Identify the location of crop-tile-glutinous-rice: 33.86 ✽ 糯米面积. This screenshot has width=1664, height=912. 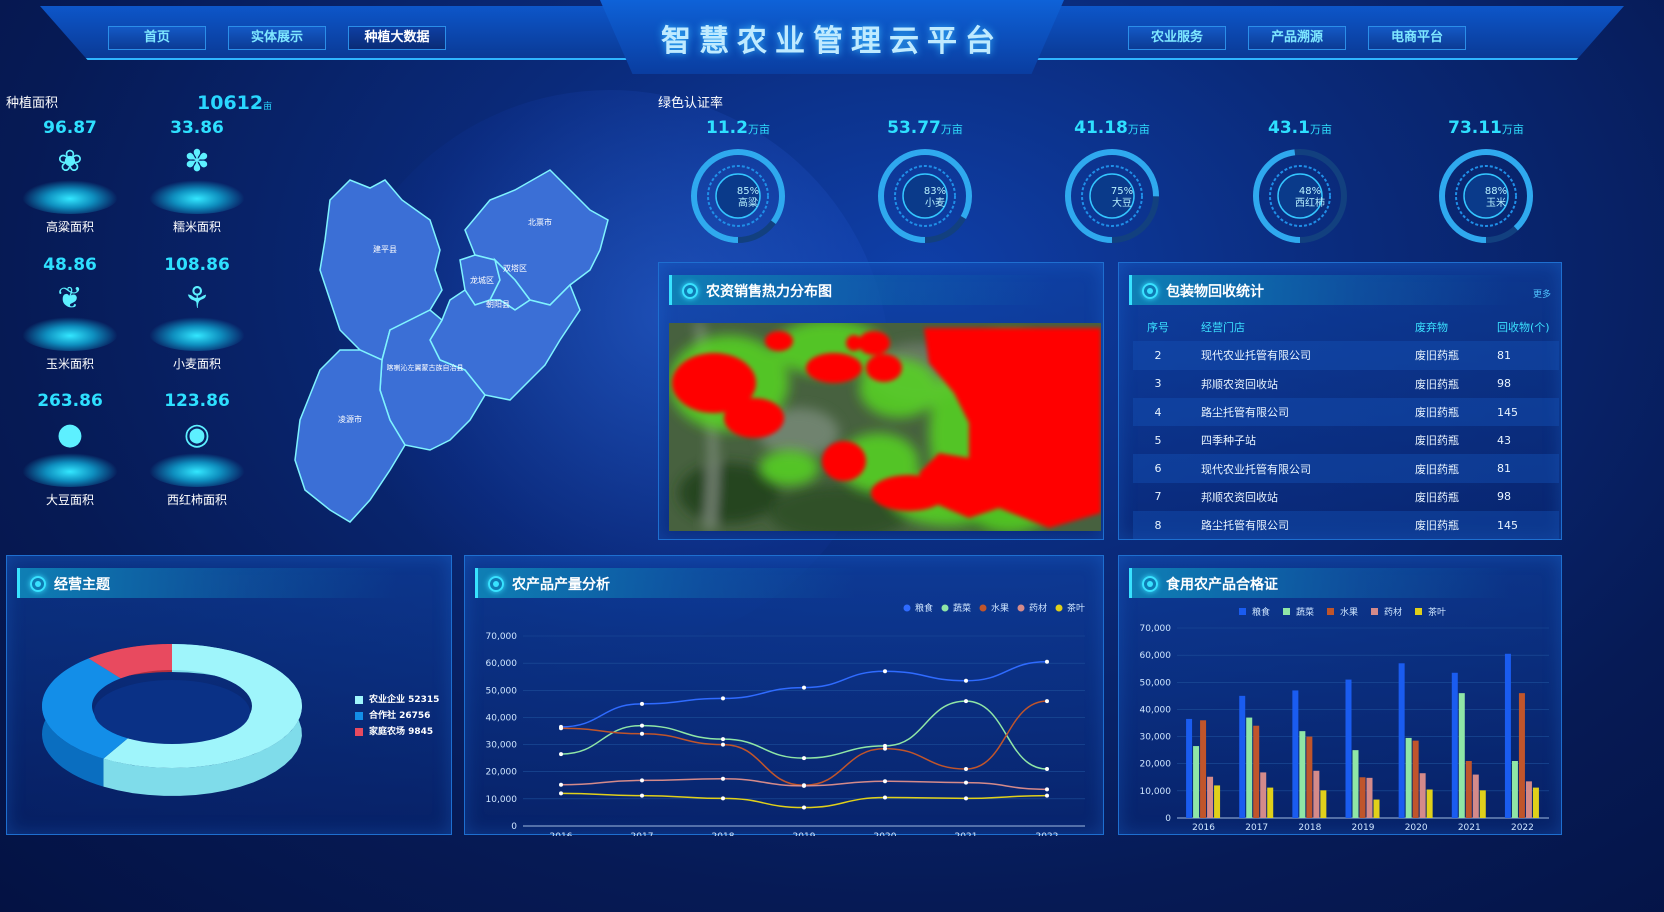
(197, 178).